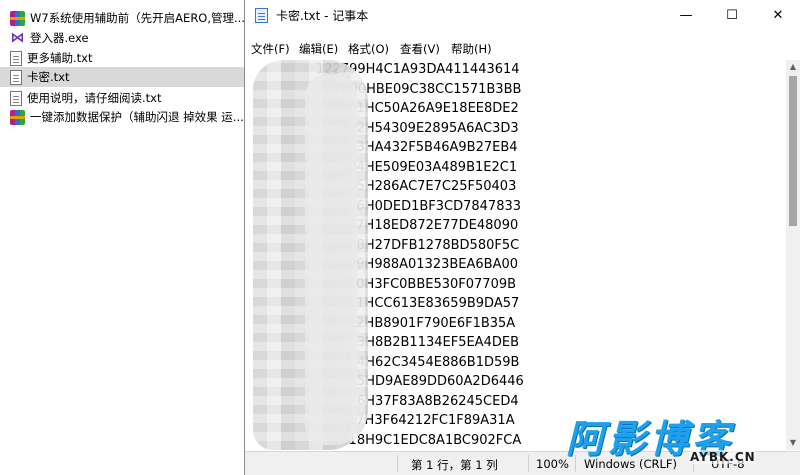 The width and height of the screenshot is (800, 475). Describe the element at coordinates (433, 264) in the screenshot. I see `text-line: 09H988A01323BEA6BA00` at that location.